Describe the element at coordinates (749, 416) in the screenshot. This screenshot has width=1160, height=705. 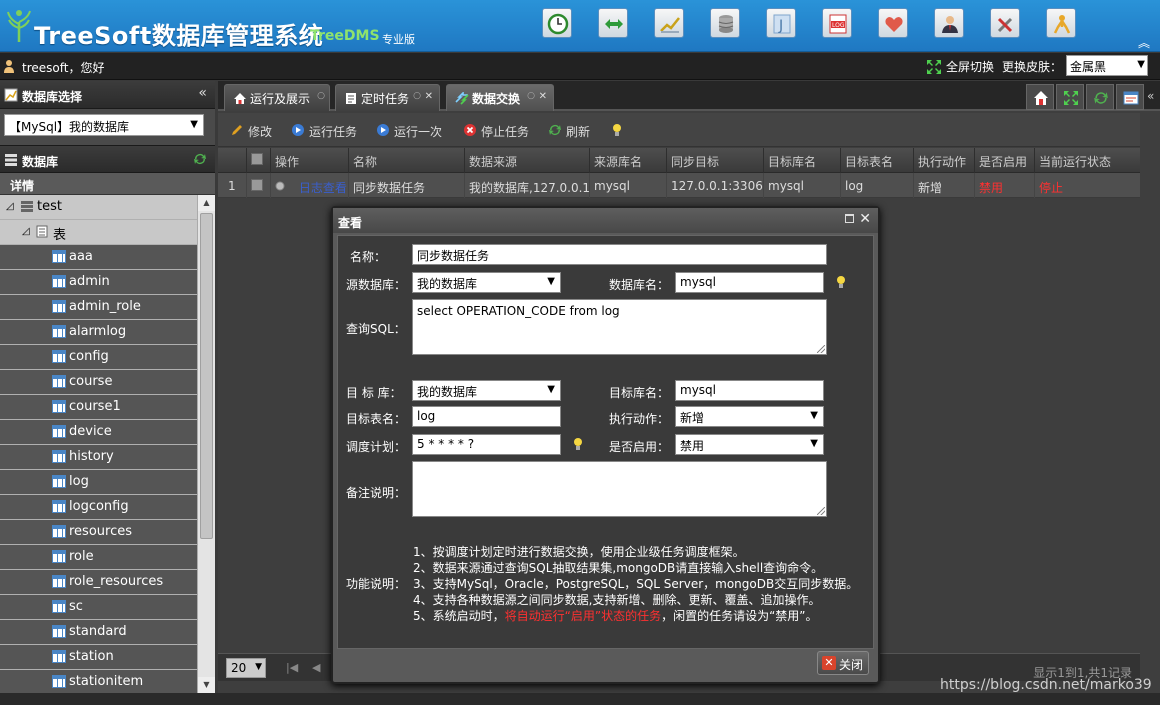
I see `action-select: 新增 ▼` at that location.